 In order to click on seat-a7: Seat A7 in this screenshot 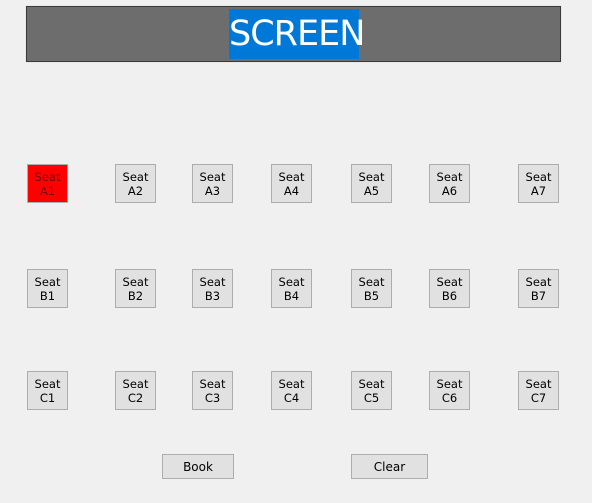, I will do `click(538, 183)`.